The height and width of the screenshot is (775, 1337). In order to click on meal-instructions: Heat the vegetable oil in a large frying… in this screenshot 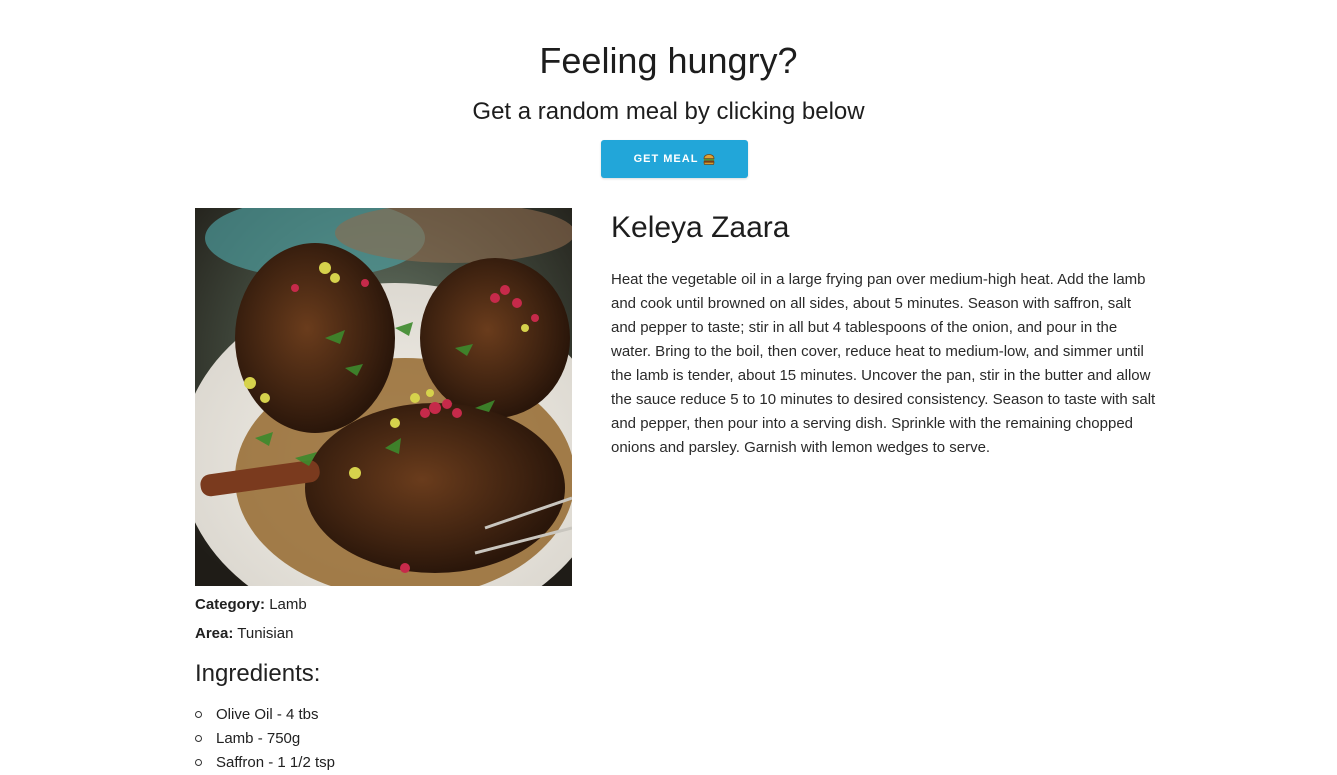, I will do `click(883, 363)`.